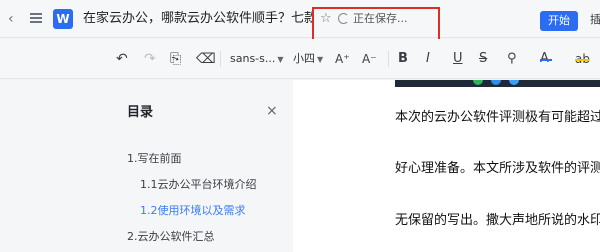 The image size is (600, 252). What do you see at coordinates (497, 118) in the screenshot?
I see `doc-paragraph: 本次的云办公软件评测极有可能超过` at bounding box center [497, 118].